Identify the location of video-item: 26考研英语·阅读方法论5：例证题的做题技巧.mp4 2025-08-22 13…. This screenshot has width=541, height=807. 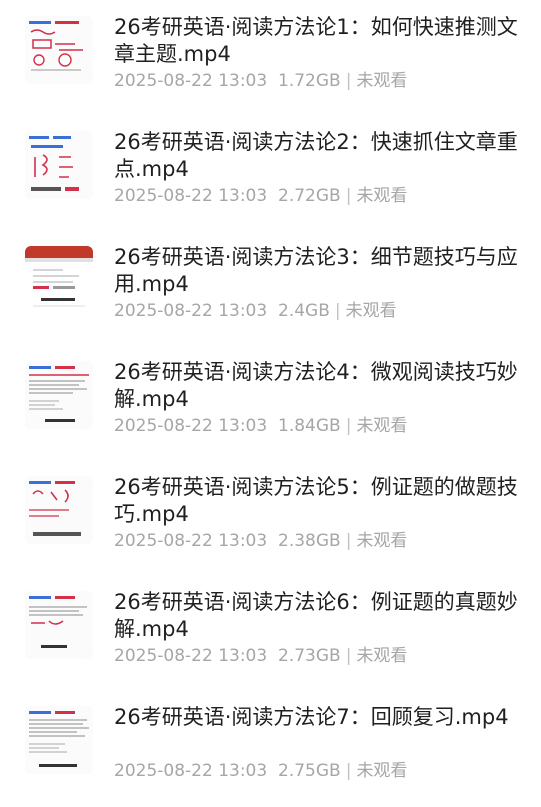
(270, 531).